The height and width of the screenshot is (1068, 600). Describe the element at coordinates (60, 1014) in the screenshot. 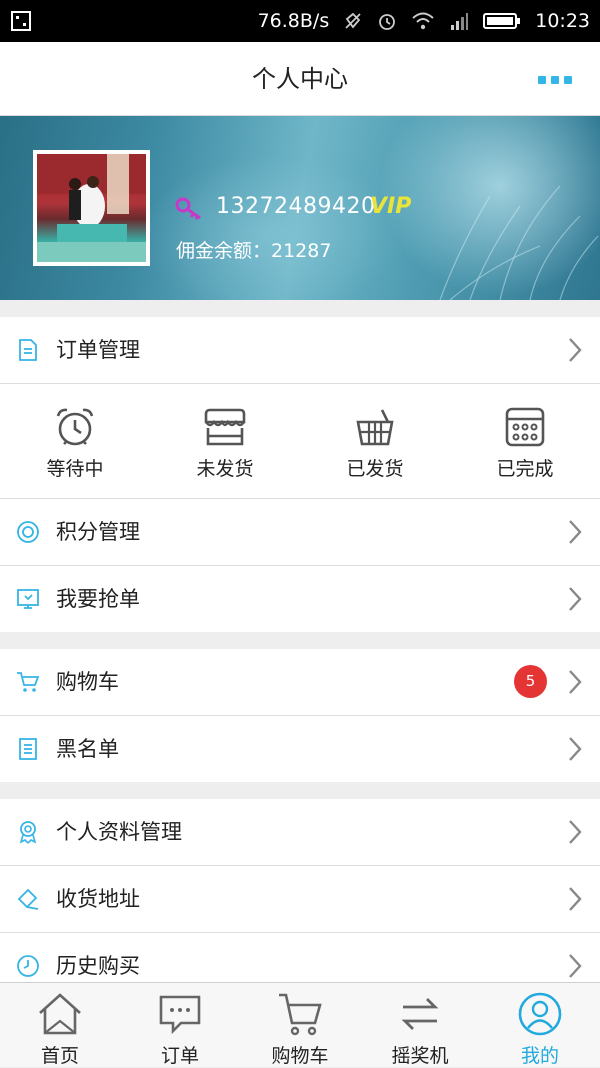

I see `home-icon` at that location.